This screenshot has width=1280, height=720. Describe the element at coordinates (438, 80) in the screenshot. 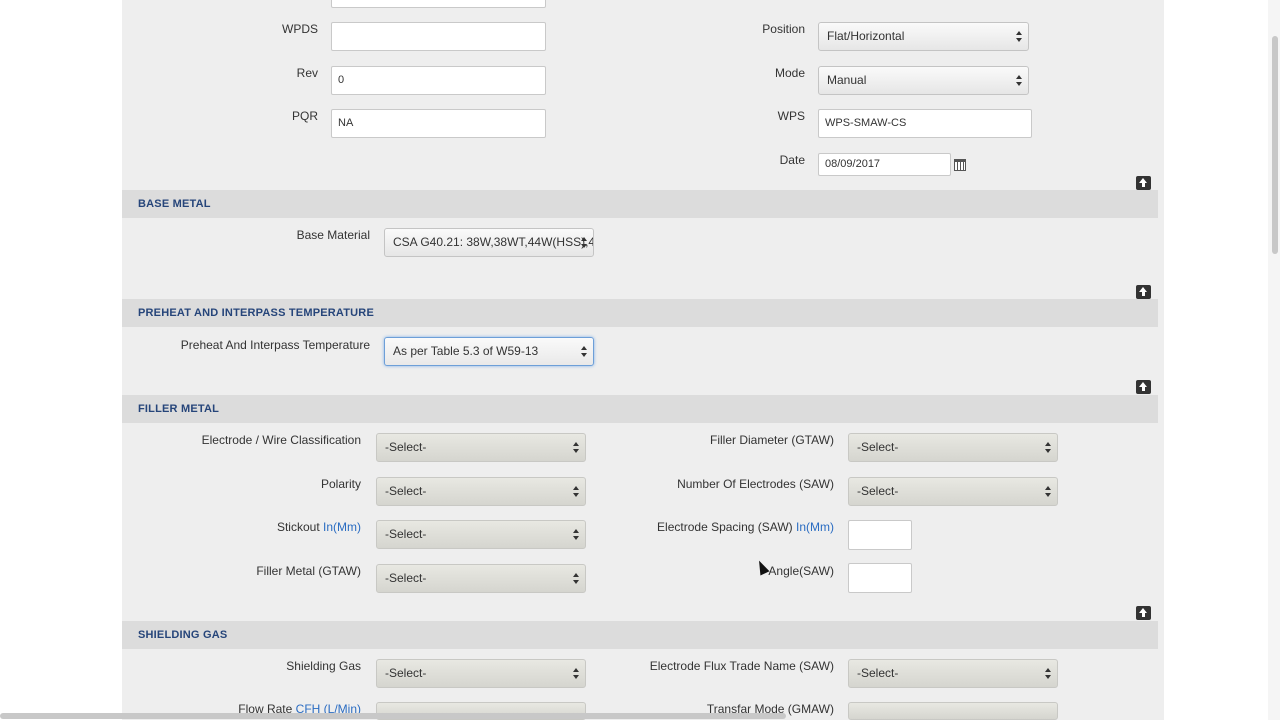

I see `rev-input: 0` at that location.